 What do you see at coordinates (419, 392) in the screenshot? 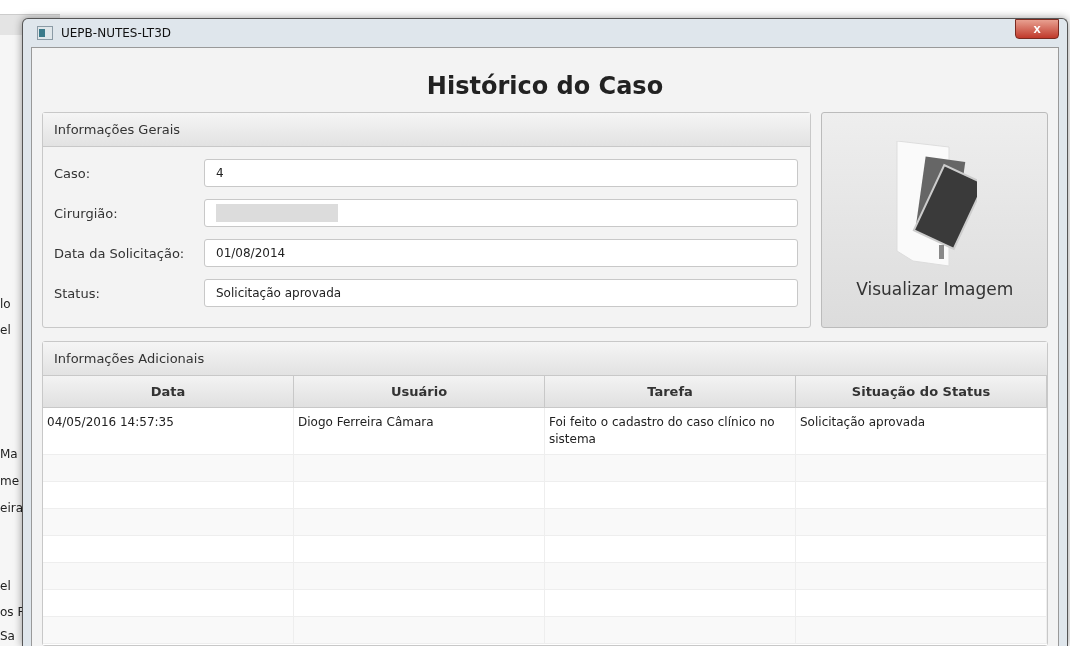
I see `column-header: Usuário` at bounding box center [419, 392].